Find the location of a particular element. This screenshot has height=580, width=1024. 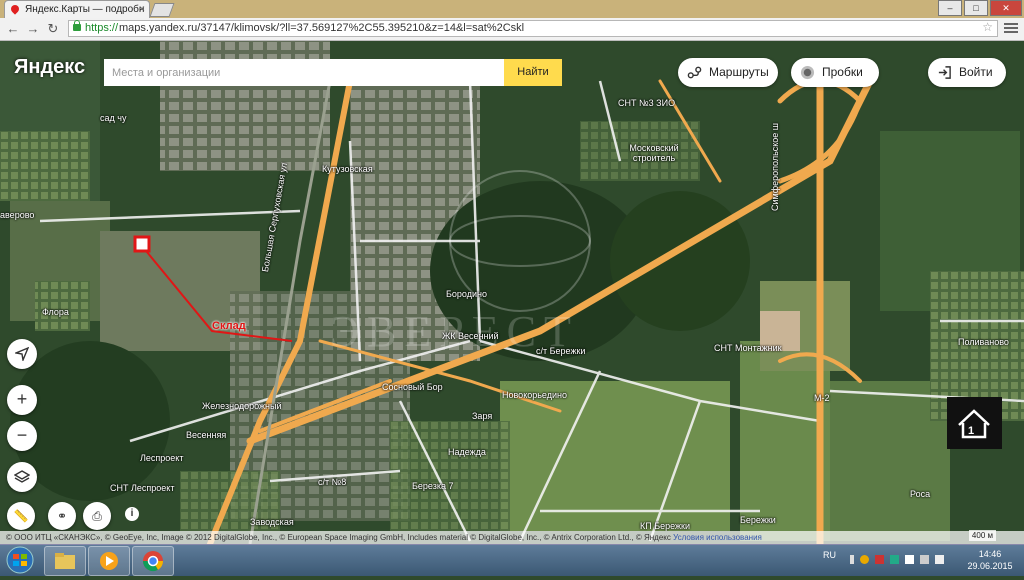

place-label: Сосновый Бор is located at coordinates (412, 387).